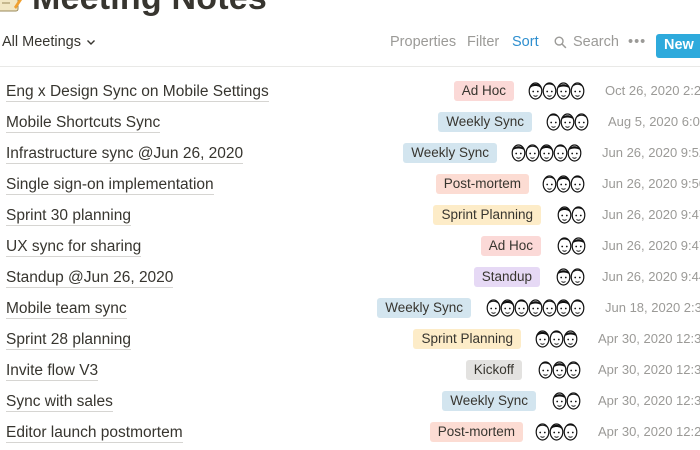  What do you see at coordinates (133, 9) in the screenshot?
I see `page-header: Meeting Notes` at bounding box center [133, 9].